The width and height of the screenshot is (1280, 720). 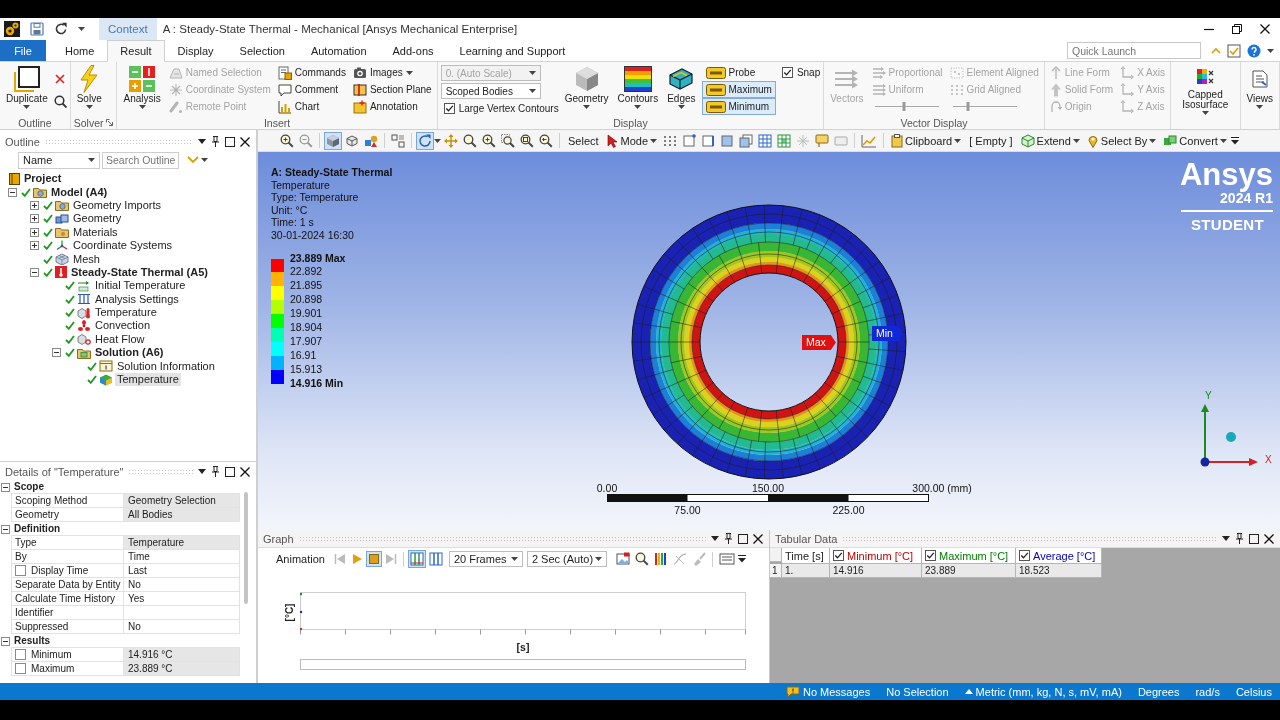 What do you see at coordinates (784, 140) in the screenshot?
I see `mesh-cells-icon` at bounding box center [784, 140].